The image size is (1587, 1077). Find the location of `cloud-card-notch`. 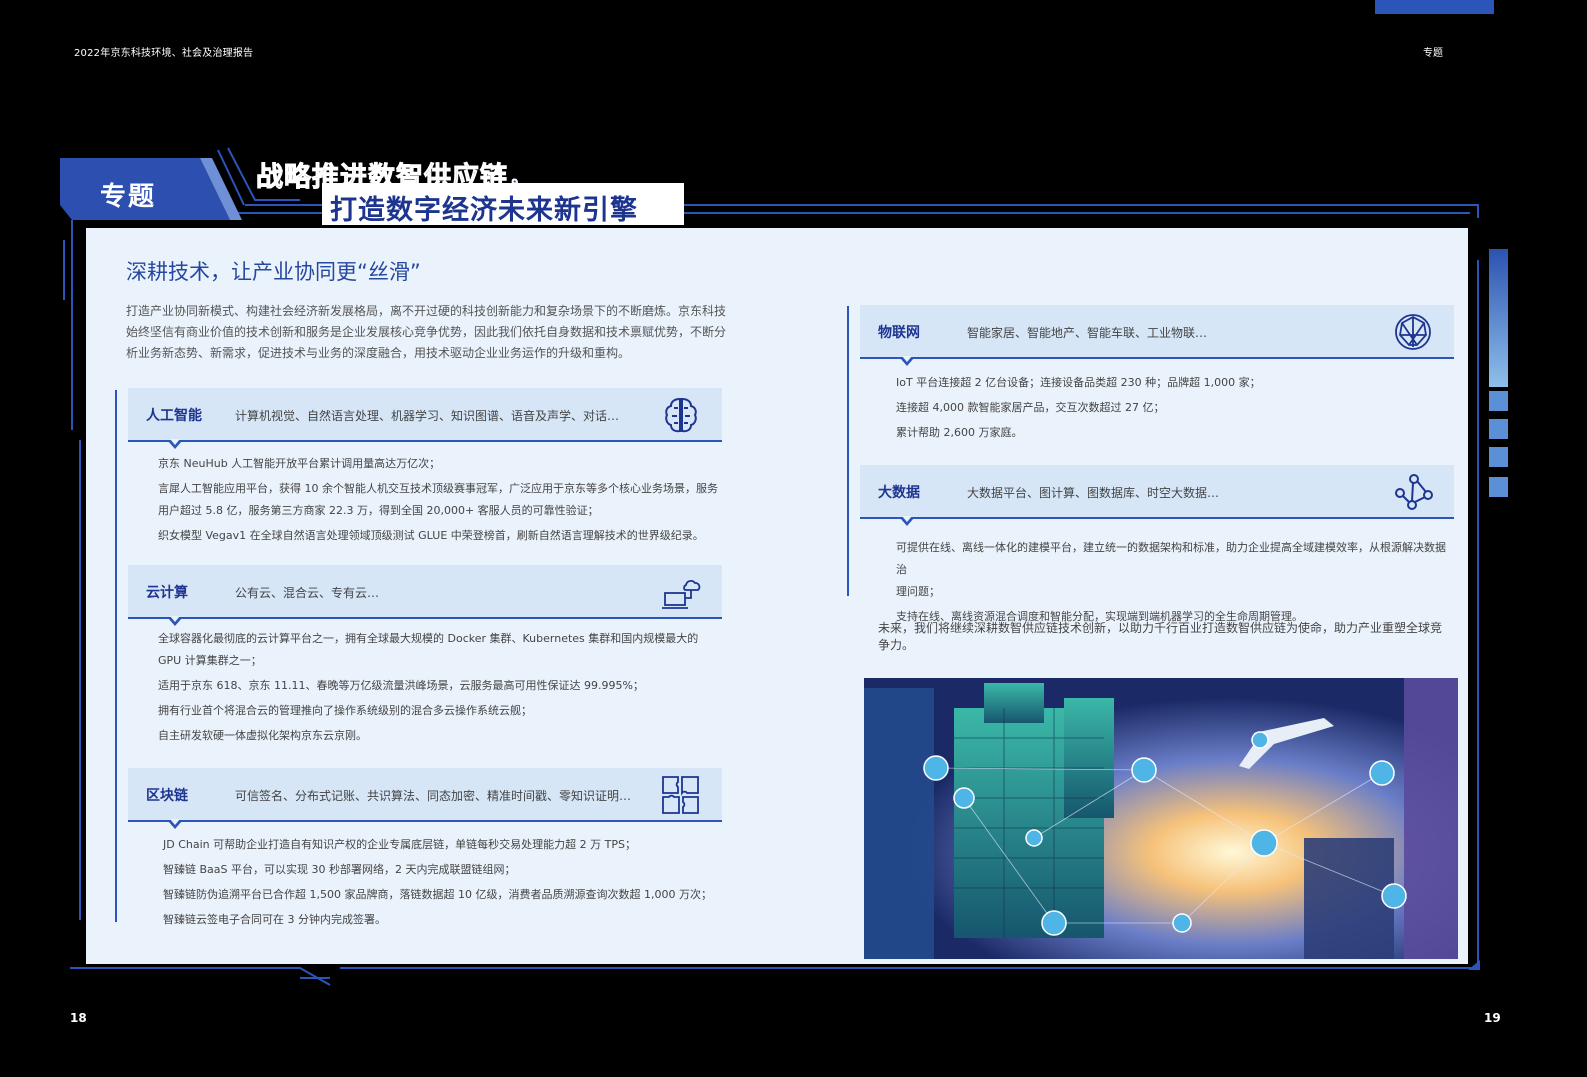

cloud-card-notch is located at coordinates (175, 621).